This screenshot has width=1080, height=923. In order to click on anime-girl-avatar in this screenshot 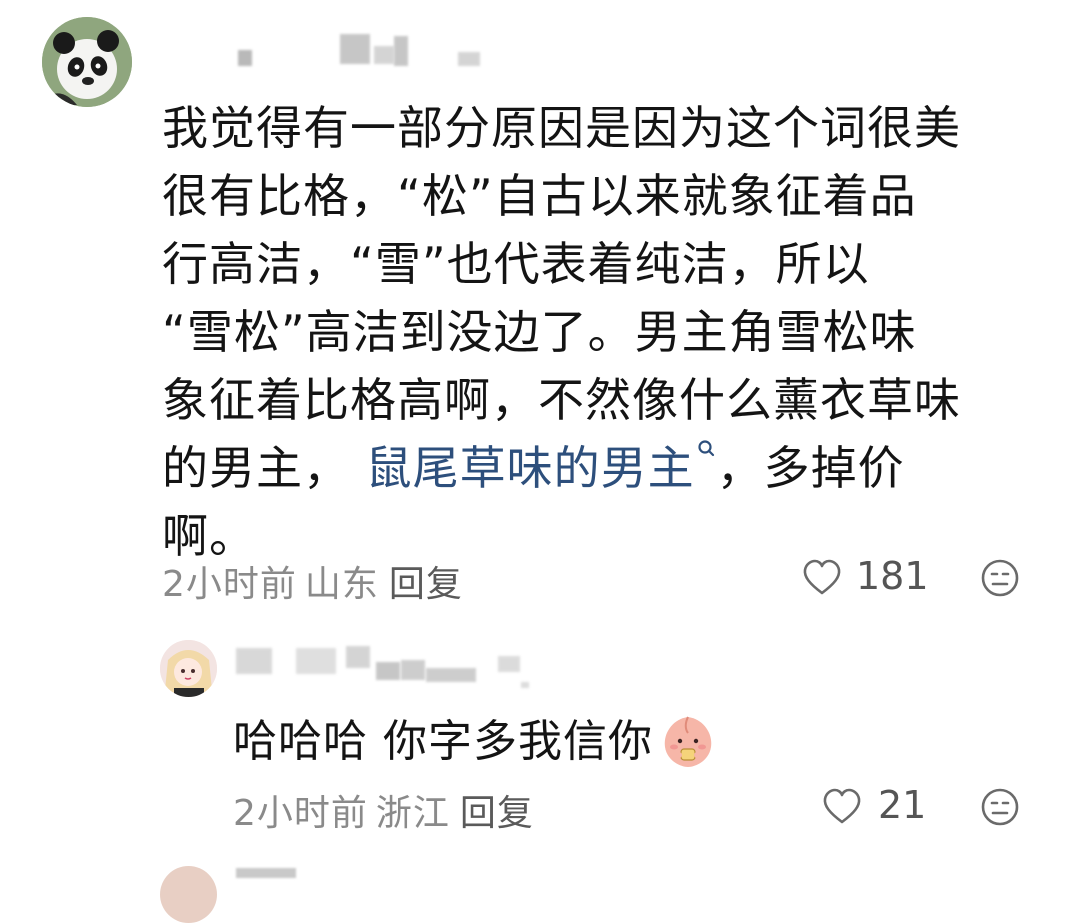, I will do `click(188, 668)`.